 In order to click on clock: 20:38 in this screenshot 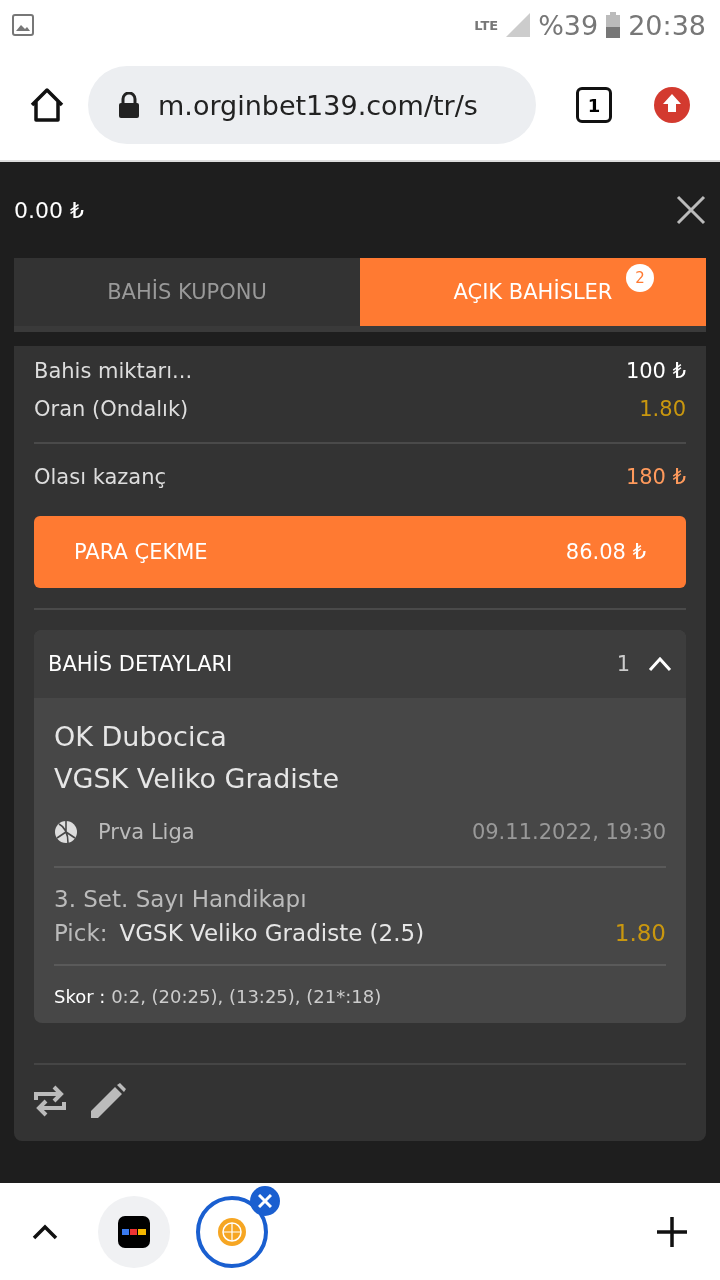, I will do `click(667, 25)`.